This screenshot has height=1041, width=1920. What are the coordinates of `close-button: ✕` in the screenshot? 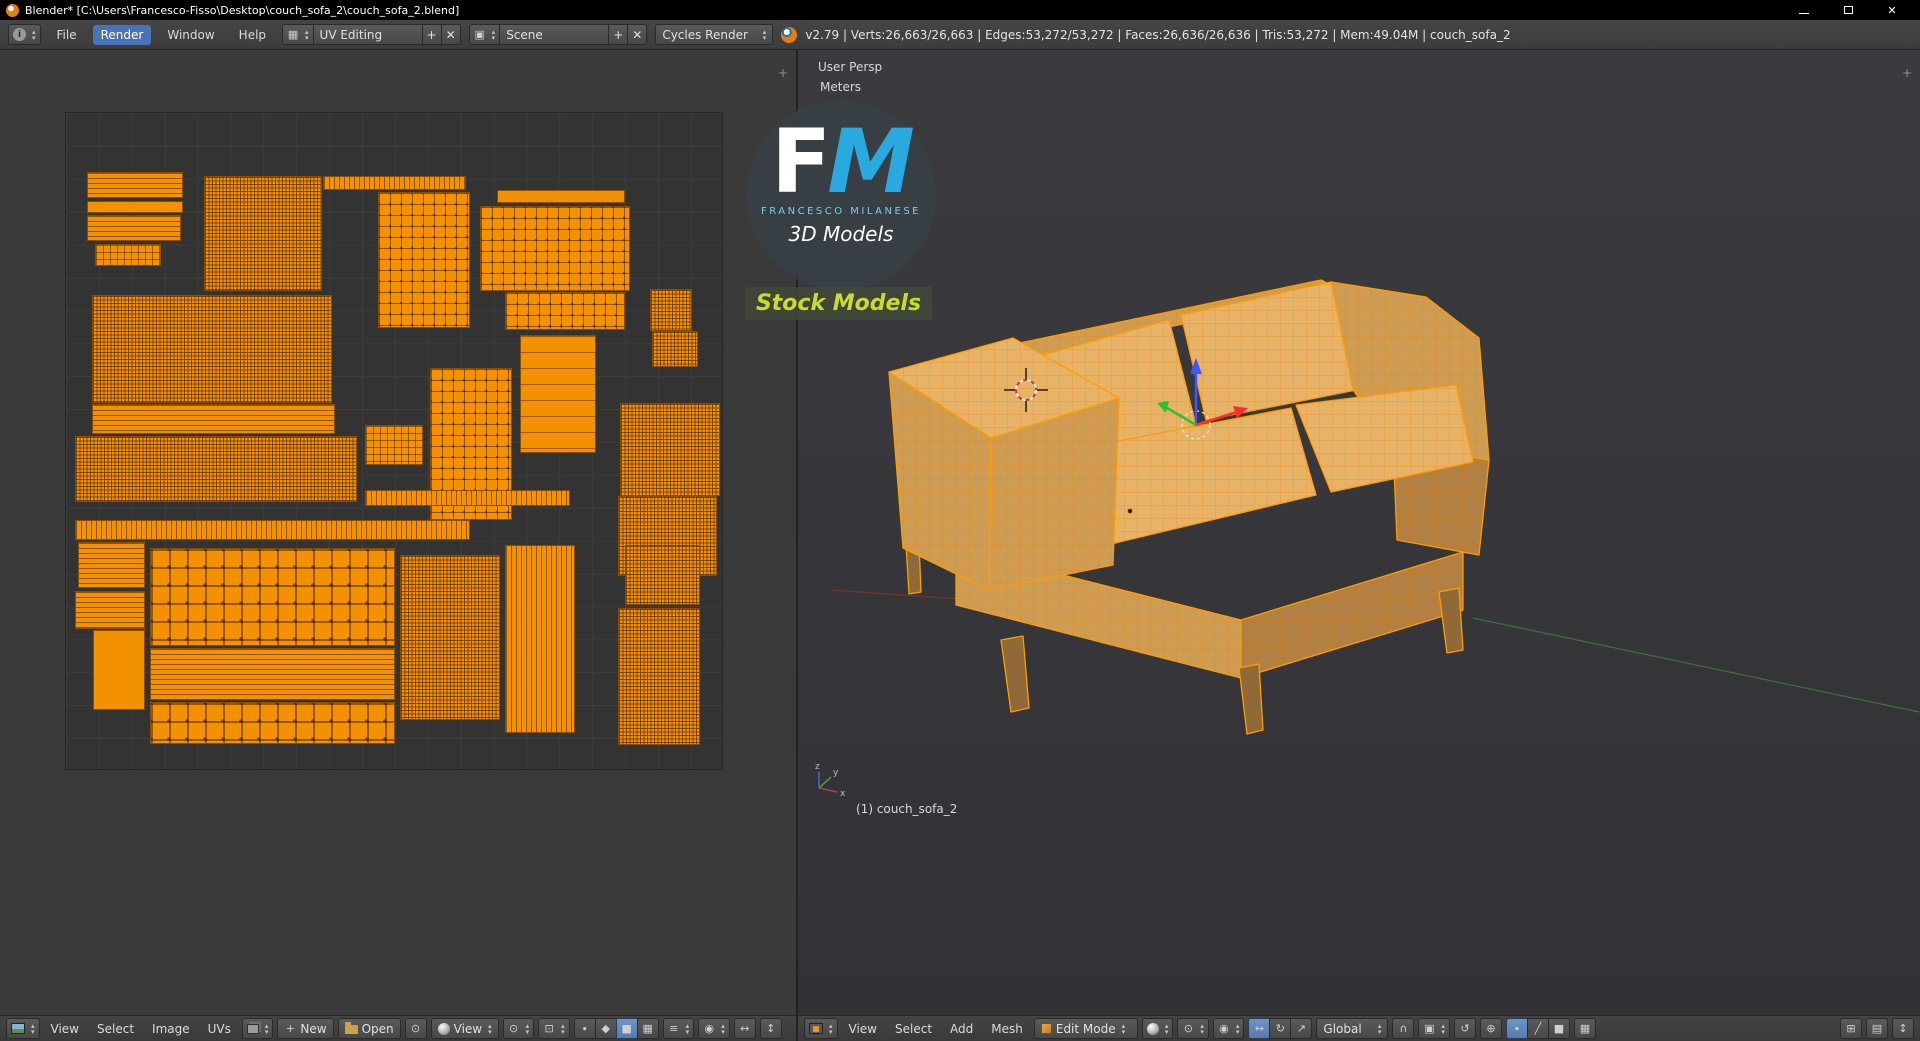 It's located at (1892, 10).